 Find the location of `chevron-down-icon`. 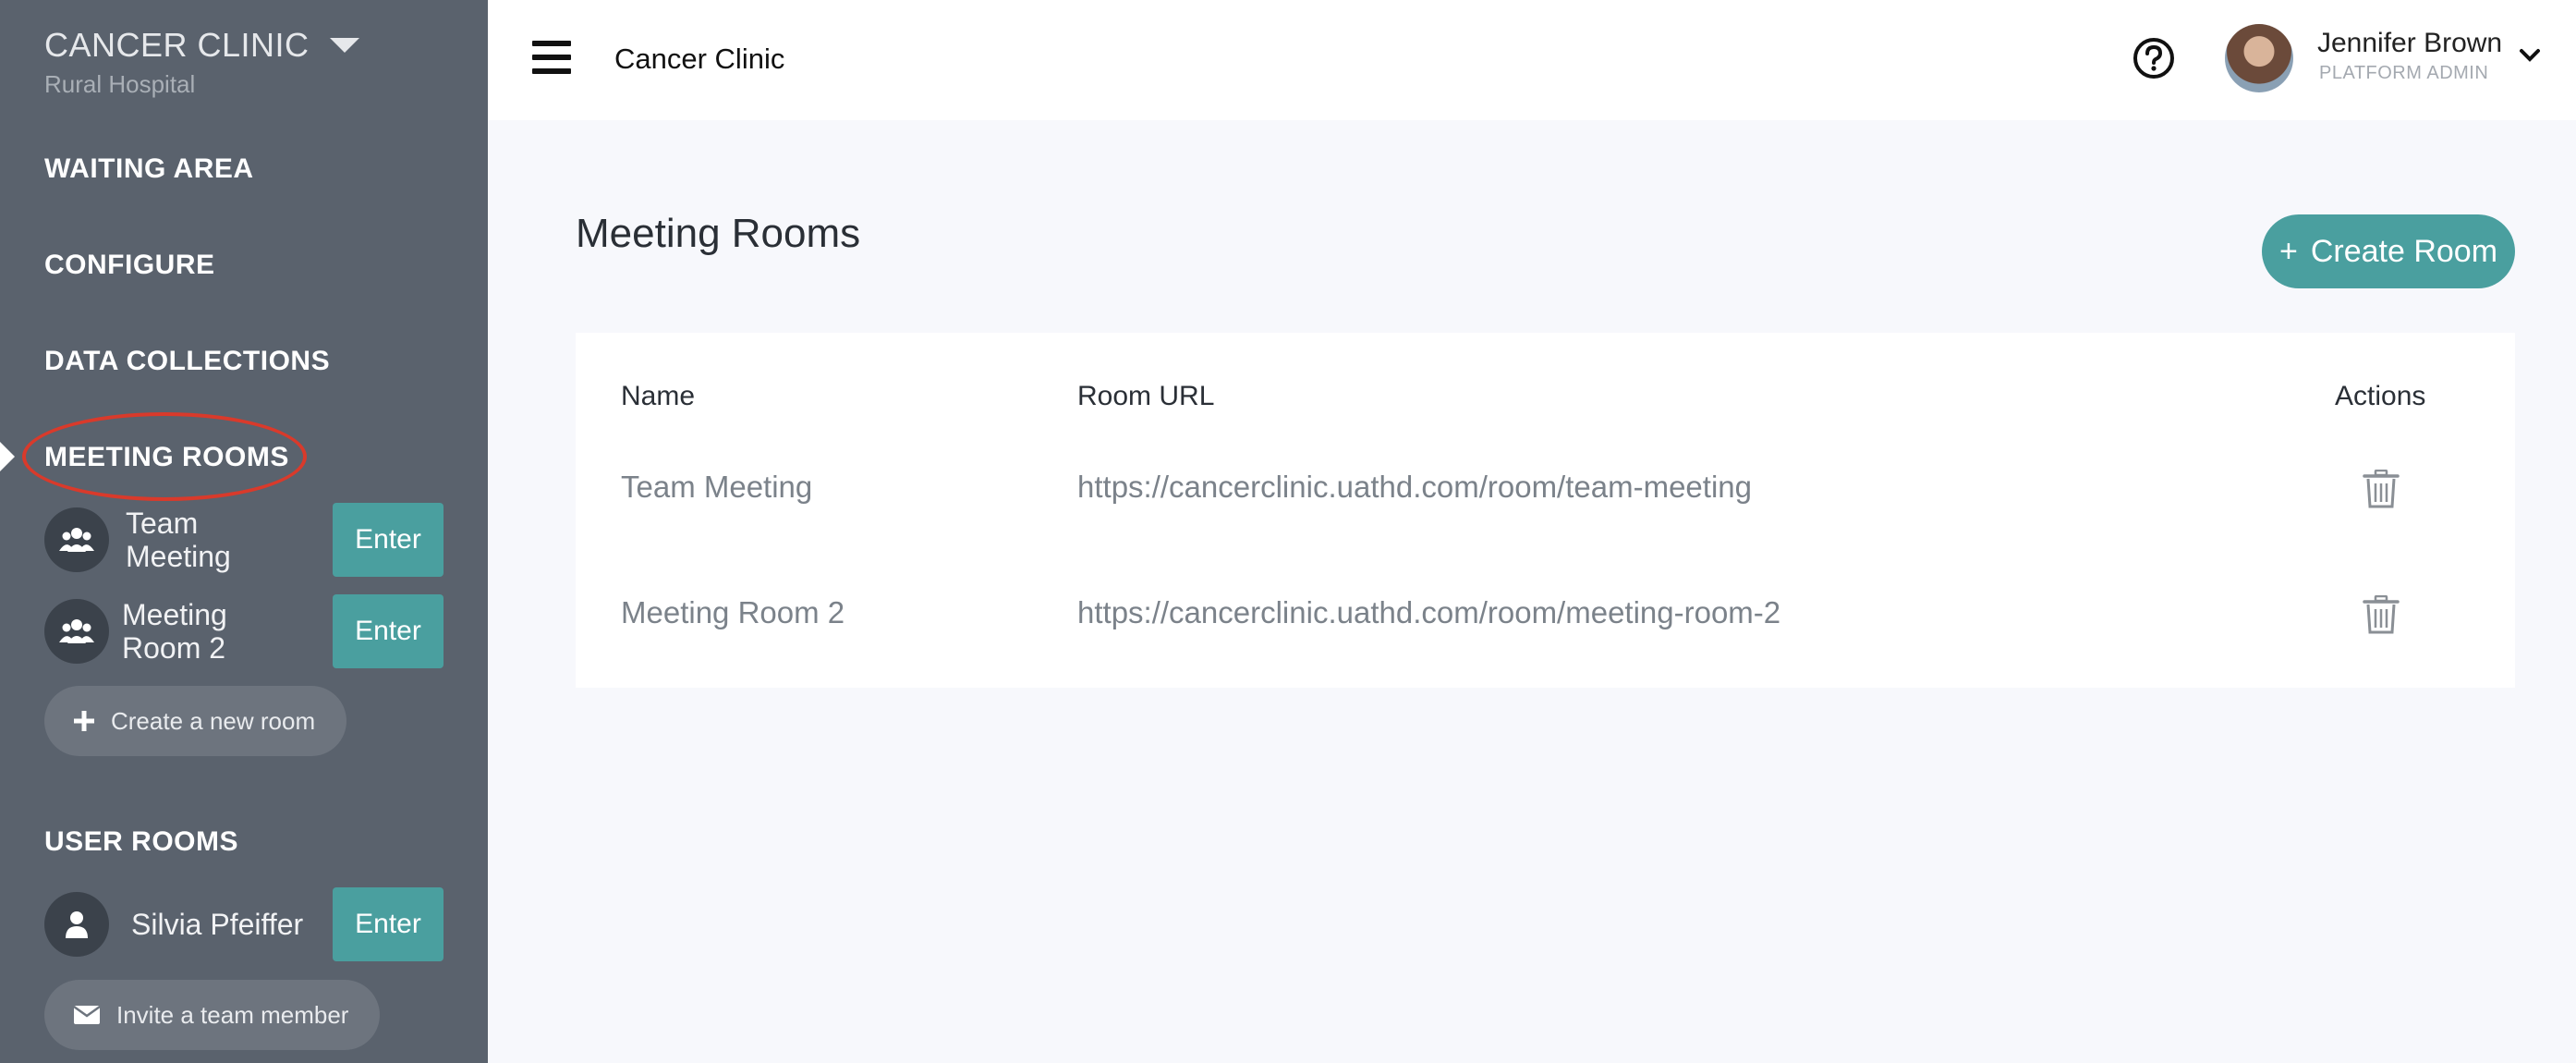

chevron-down-icon is located at coordinates (2530, 57).